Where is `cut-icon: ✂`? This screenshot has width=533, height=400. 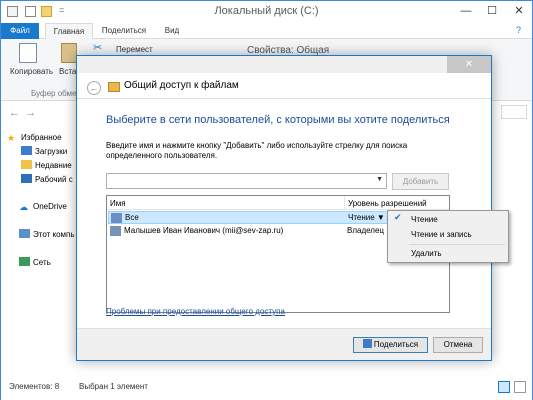 cut-icon: ✂ is located at coordinates (97, 47).